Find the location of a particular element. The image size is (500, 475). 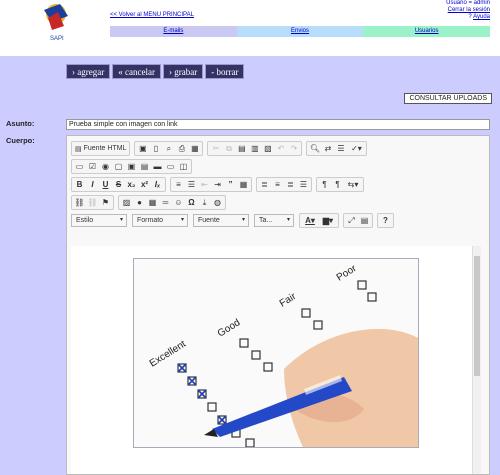

form-icon: ▭ is located at coordinates (79, 166).